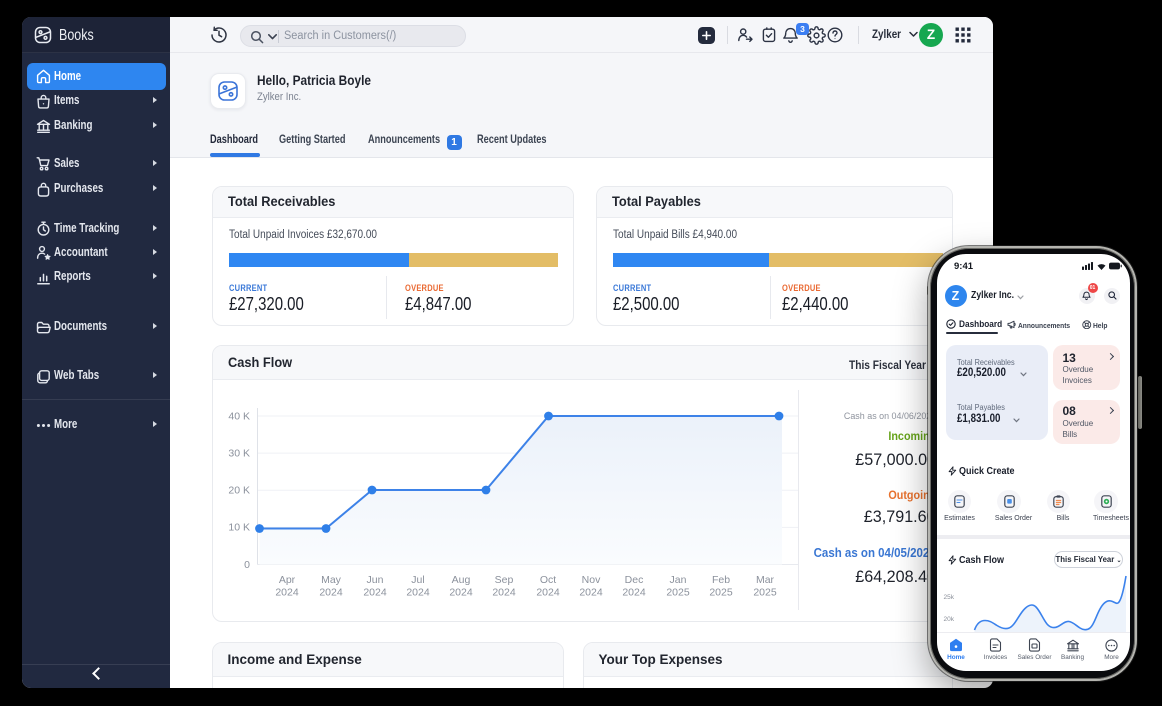 The height and width of the screenshot is (706, 1162). Describe the element at coordinates (721, 580) in the screenshot. I see `svg-text: Feb` at that location.